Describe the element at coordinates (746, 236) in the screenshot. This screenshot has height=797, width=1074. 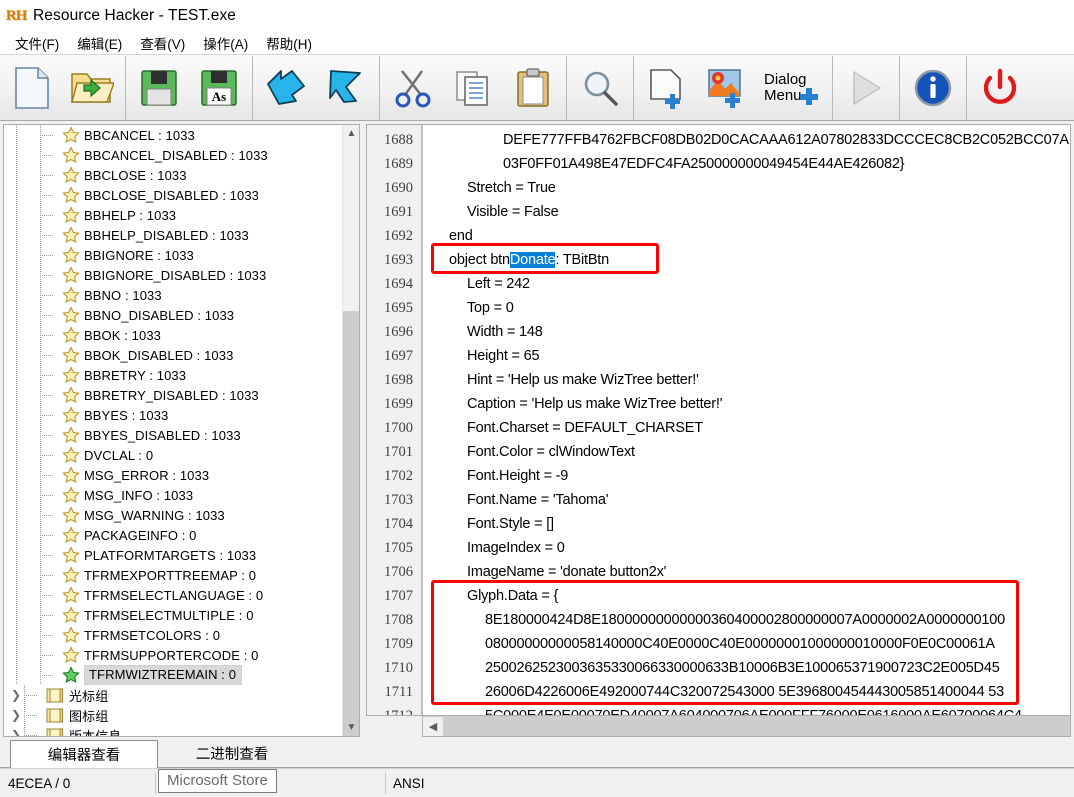
I see `code-line: end` at that location.